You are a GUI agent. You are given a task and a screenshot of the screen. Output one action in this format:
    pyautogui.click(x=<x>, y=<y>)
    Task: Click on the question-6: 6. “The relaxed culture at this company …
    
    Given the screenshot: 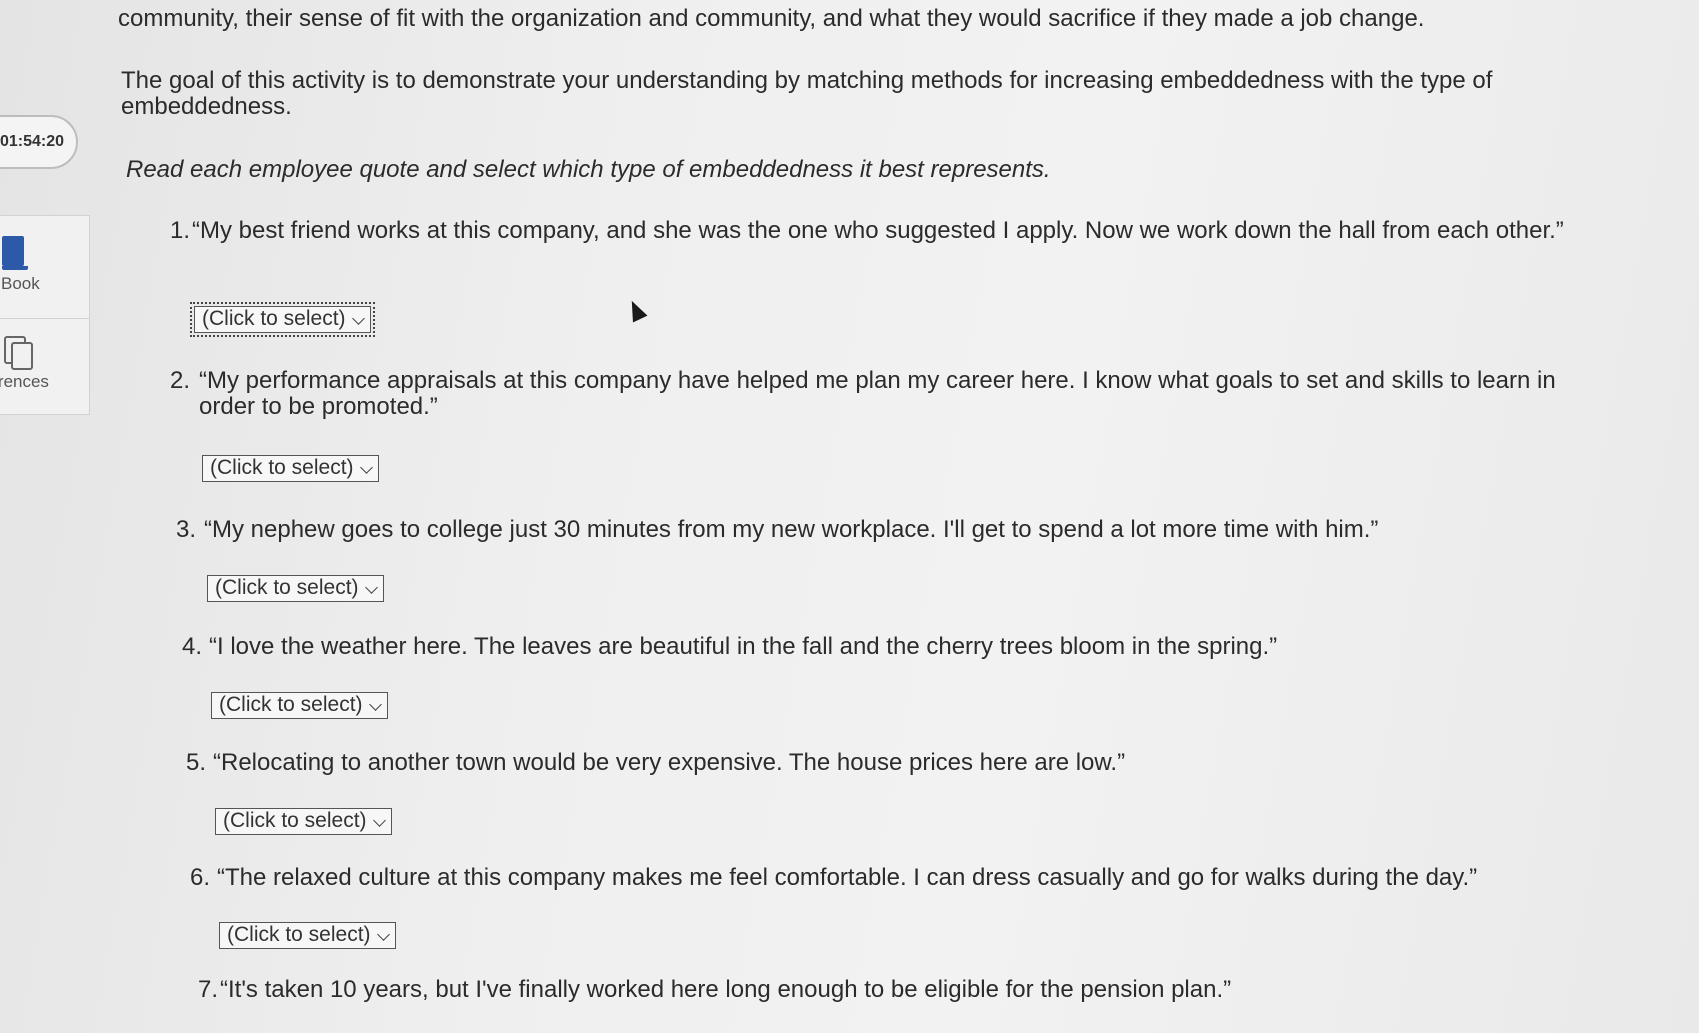 What is the action you would take?
    pyautogui.click(x=900, y=880)
    